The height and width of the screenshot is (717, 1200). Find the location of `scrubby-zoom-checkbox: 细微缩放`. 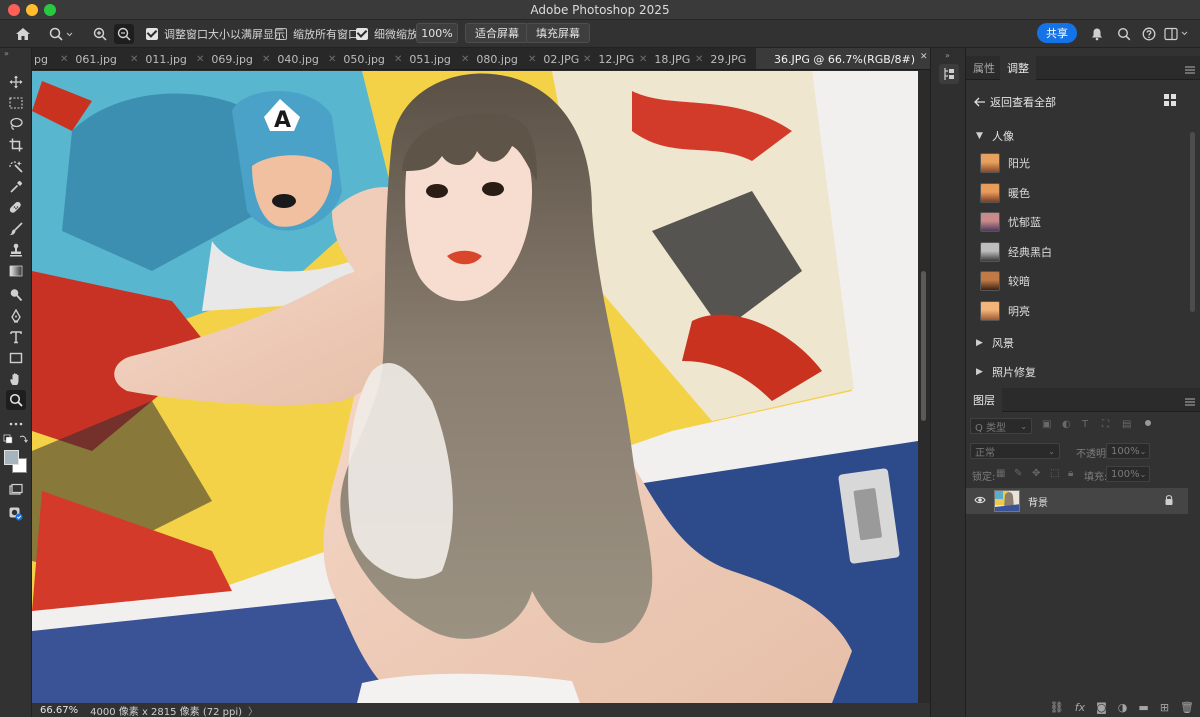

scrubby-zoom-checkbox: 细微缩放 is located at coordinates (387, 34).